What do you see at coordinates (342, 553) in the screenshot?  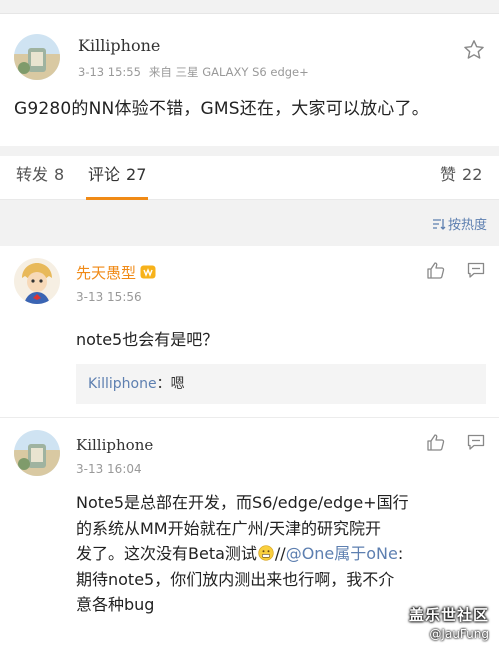 I see `mention-link: @One属于oNe` at bounding box center [342, 553].